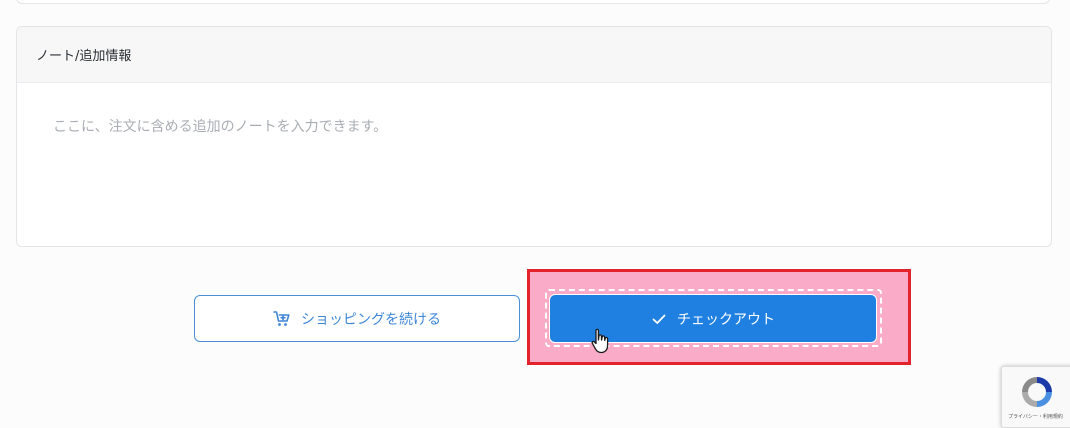  I want to click on recaptcha-caption: プライバシー・利用規約, so click(1035, 417).